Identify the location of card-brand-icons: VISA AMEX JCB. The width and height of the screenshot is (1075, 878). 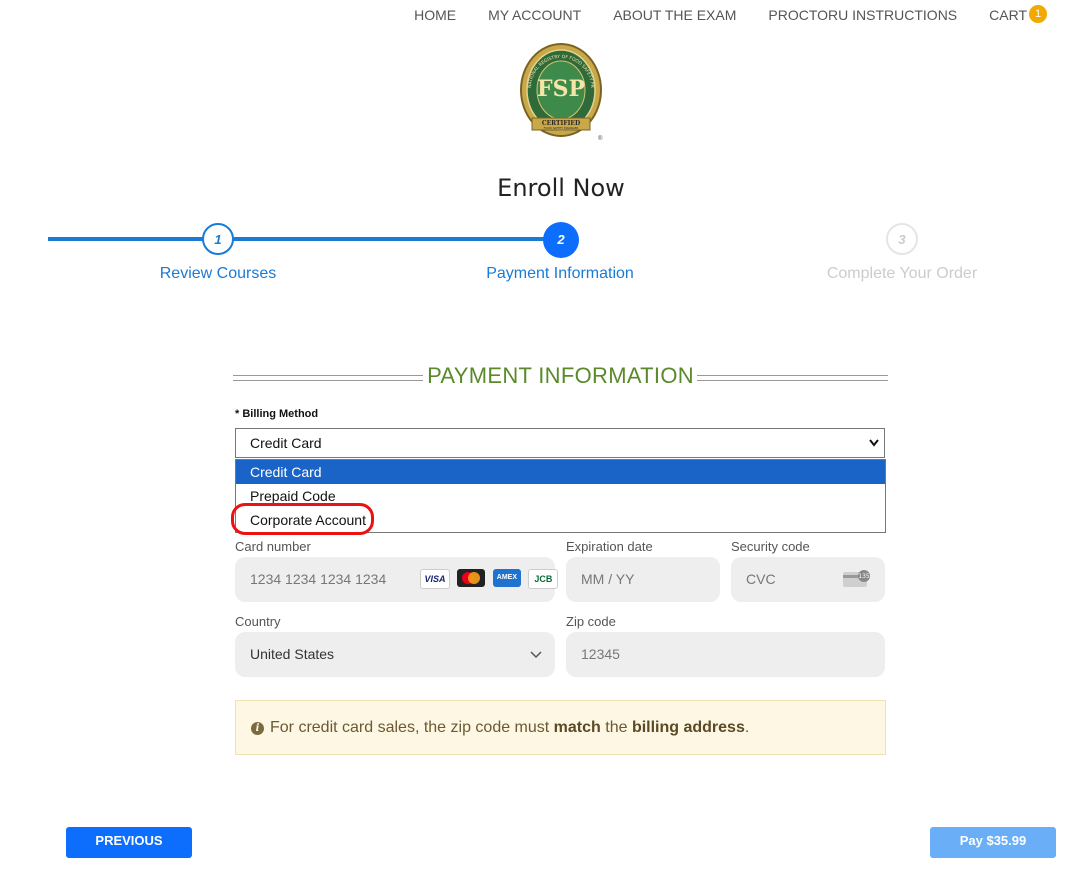
(490, 579).